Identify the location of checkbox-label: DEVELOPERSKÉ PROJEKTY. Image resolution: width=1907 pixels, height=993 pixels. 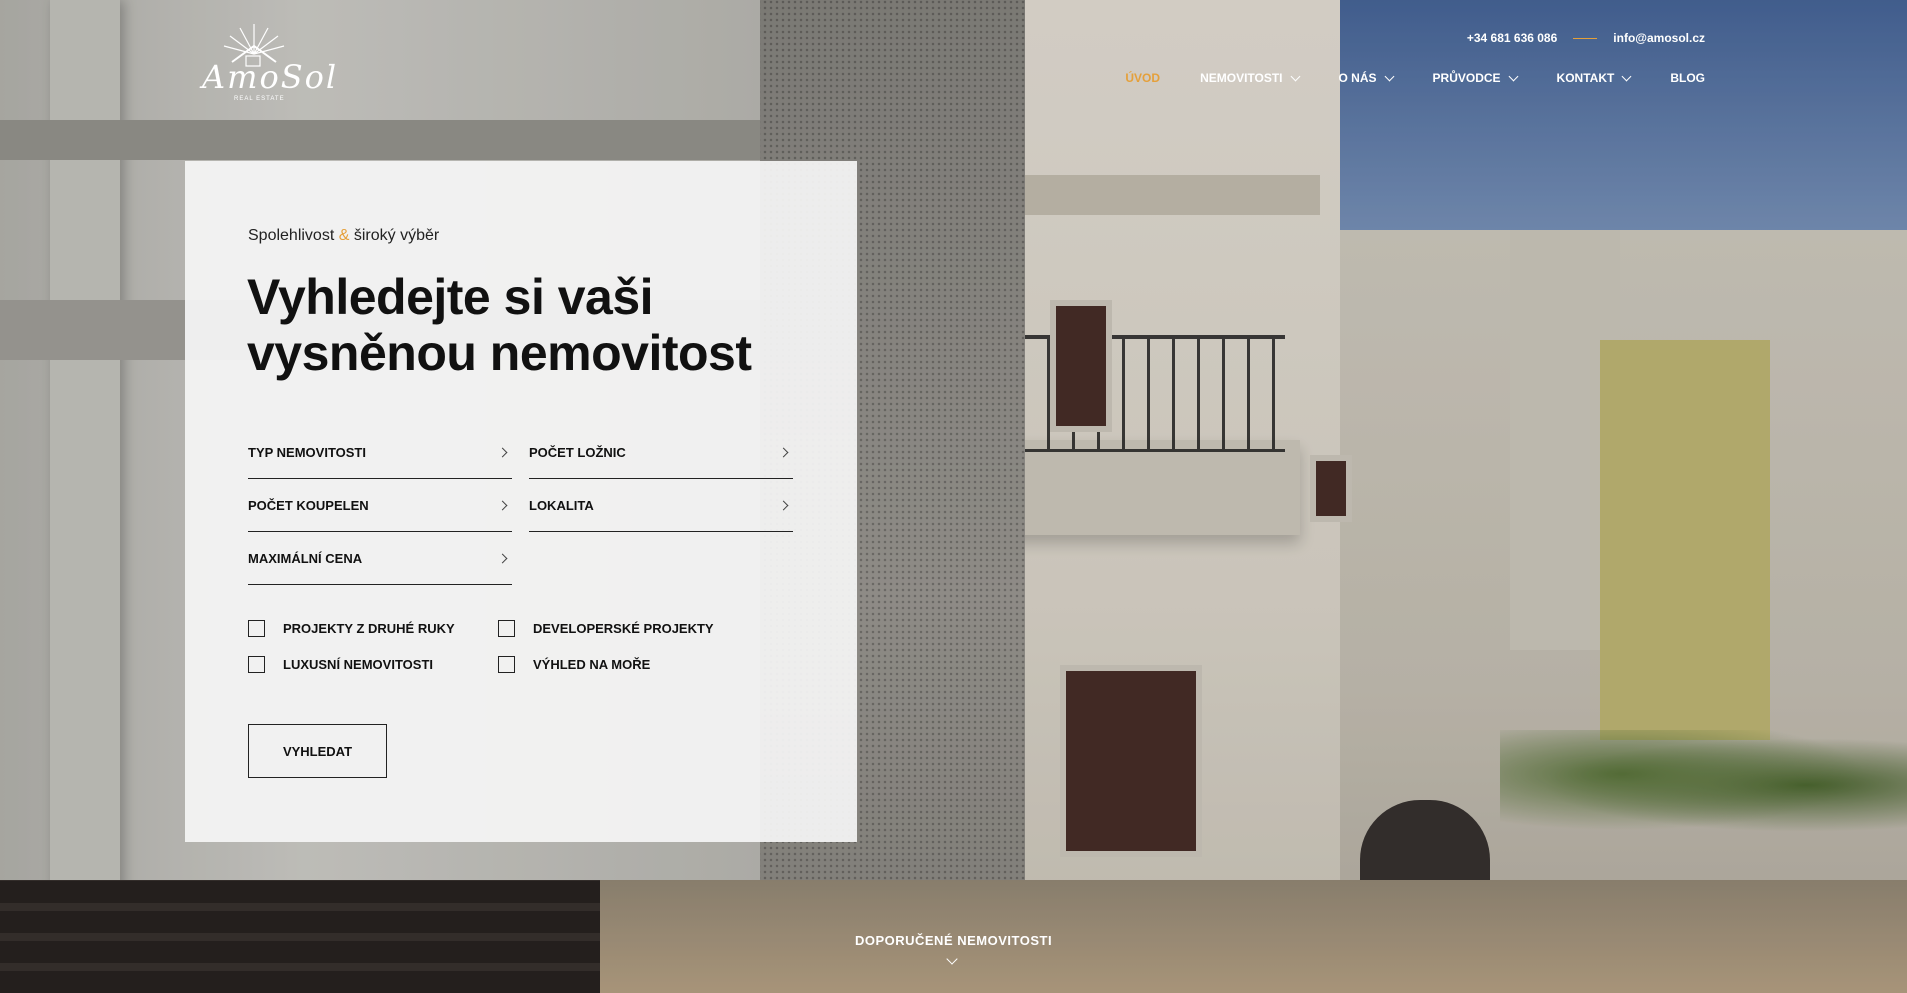
(623, 628).